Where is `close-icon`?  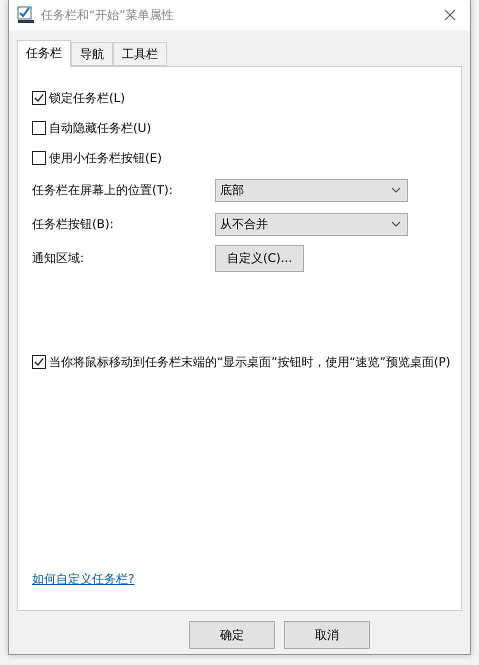
close-icon is located at coordinates (450, 14).